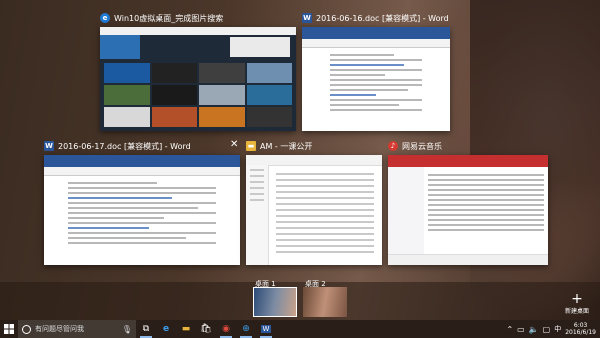 The image size is (600, 338). I want to click on window-title-text: AM - 一课公开, so click(286, 146).